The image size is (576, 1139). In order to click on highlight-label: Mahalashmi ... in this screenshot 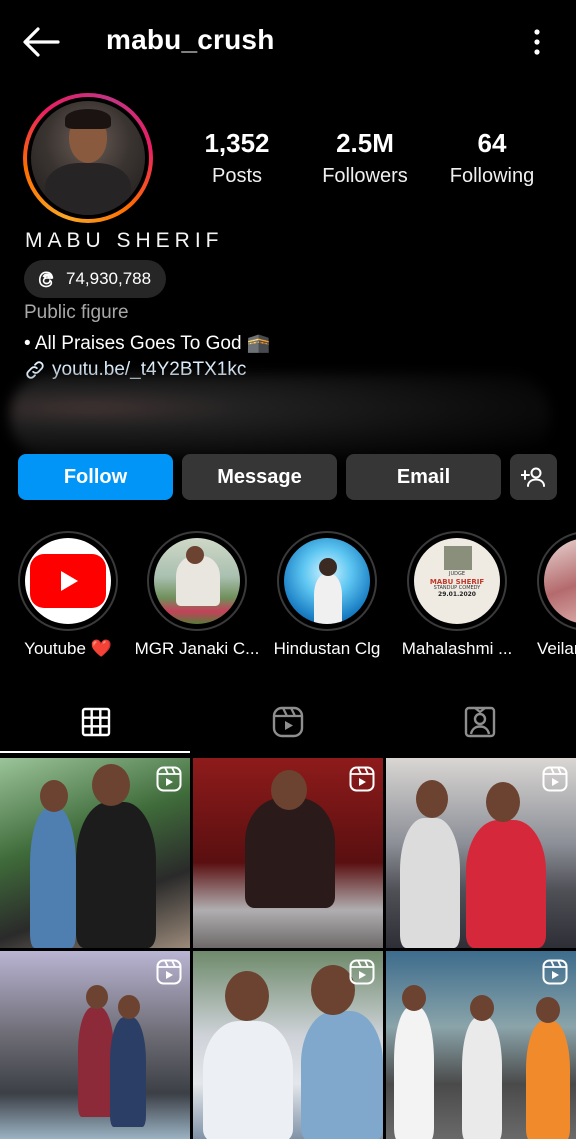, I will do `click(457, 648)`.